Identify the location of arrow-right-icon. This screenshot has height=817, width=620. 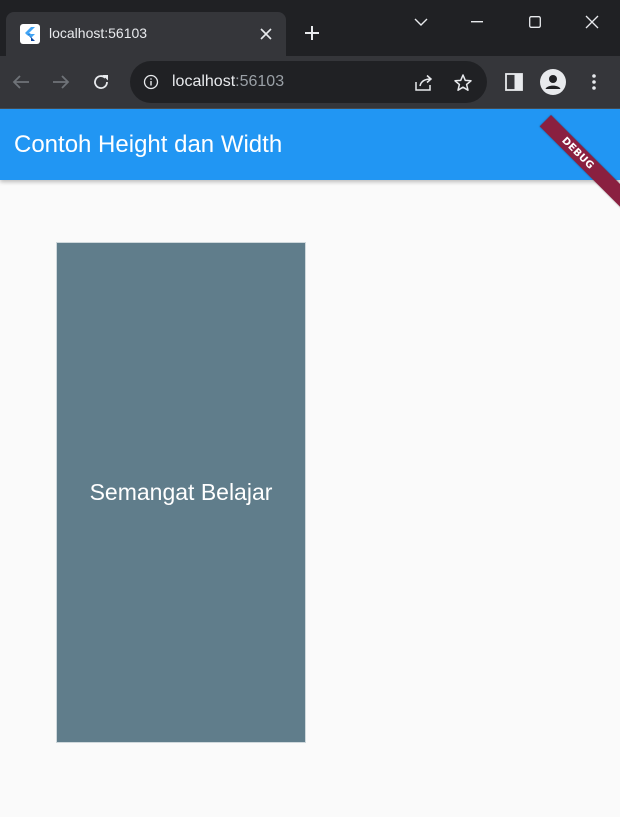
(61, 82).